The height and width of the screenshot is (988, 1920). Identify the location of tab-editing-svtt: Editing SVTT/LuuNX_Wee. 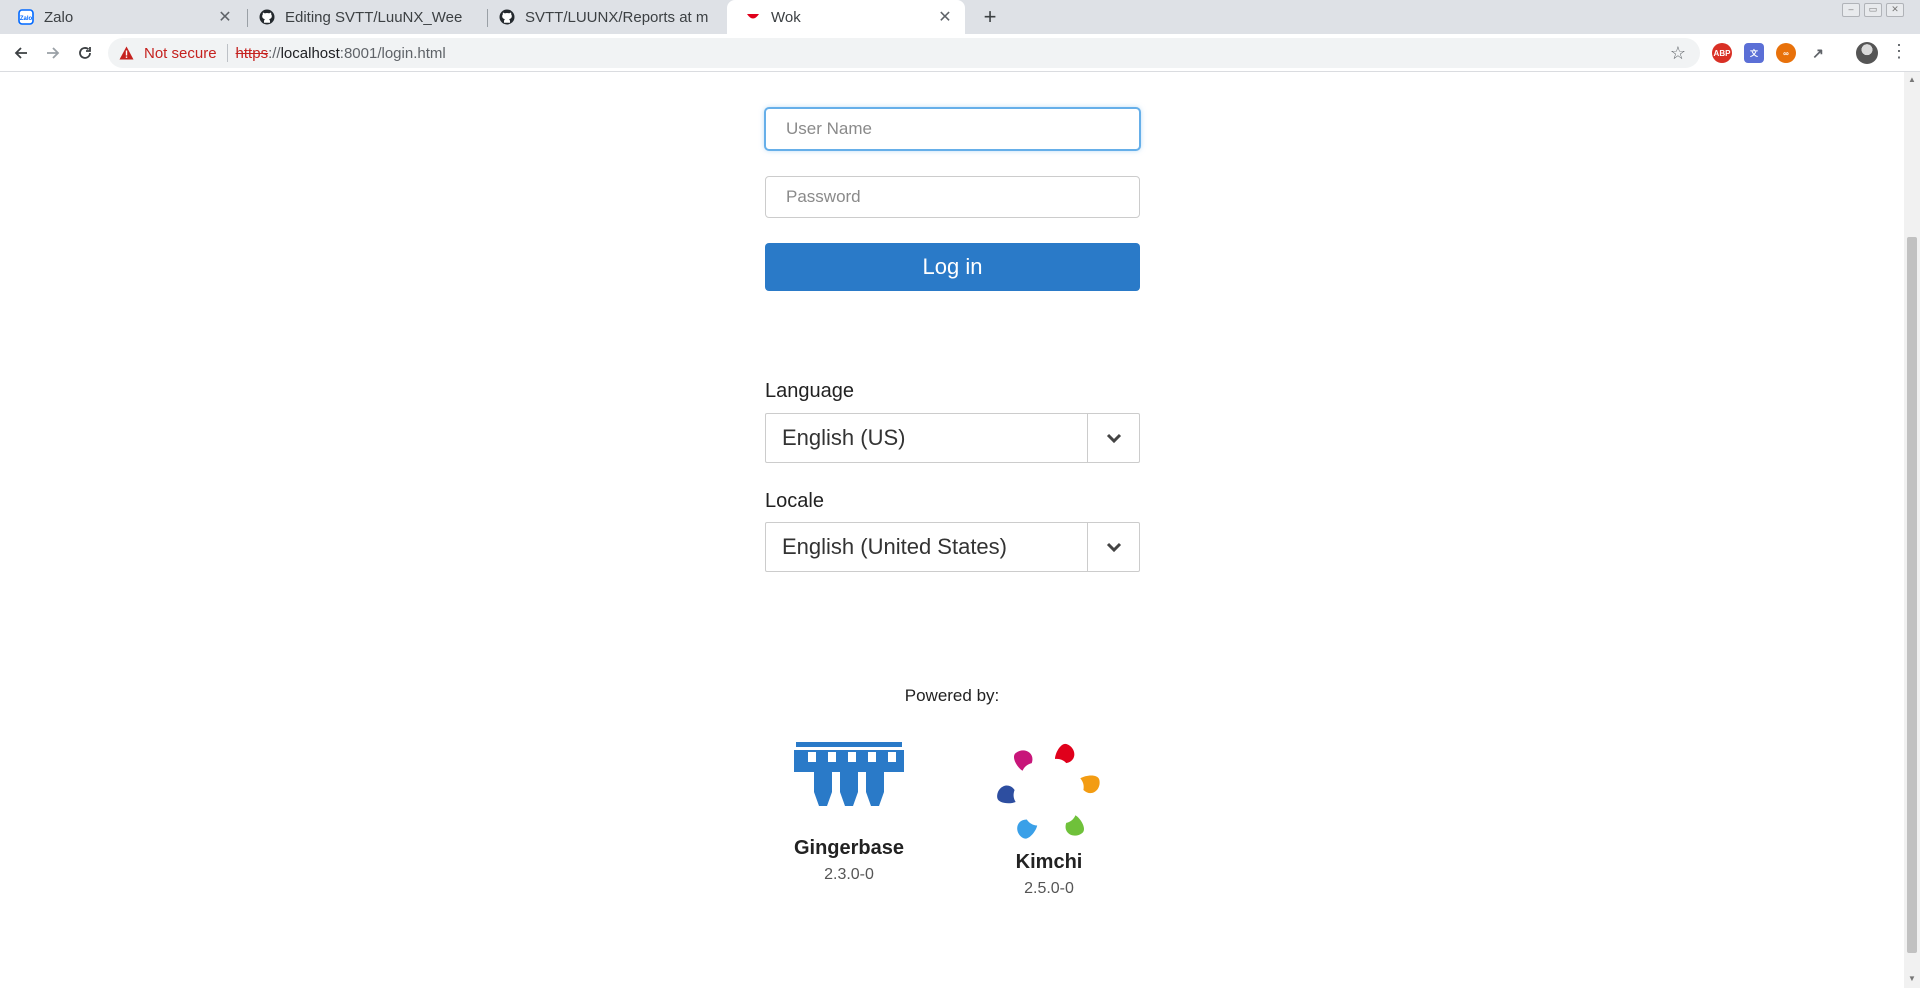
(367, 17).